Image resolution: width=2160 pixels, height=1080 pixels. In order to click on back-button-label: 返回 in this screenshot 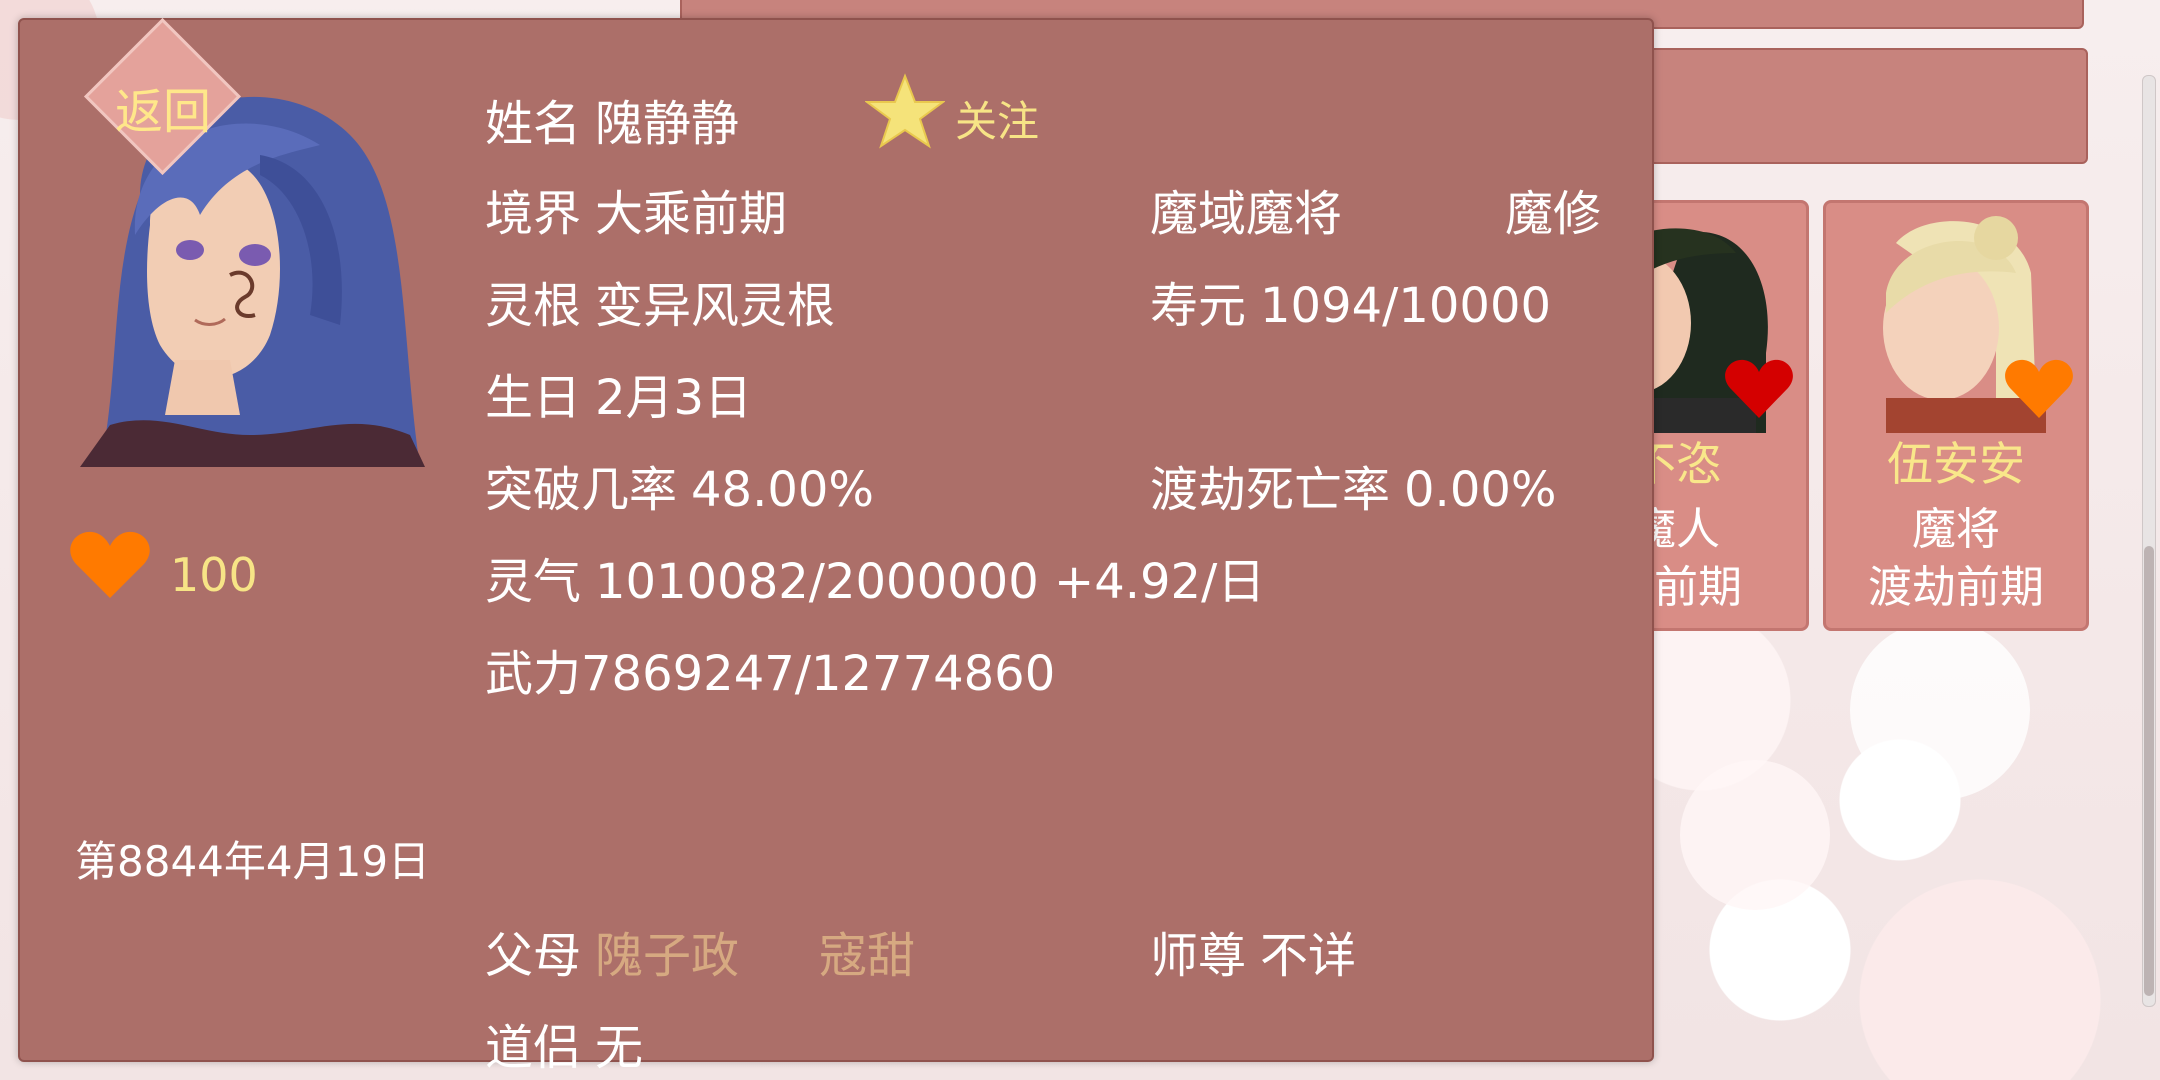, I will do `click(163, 107)`.